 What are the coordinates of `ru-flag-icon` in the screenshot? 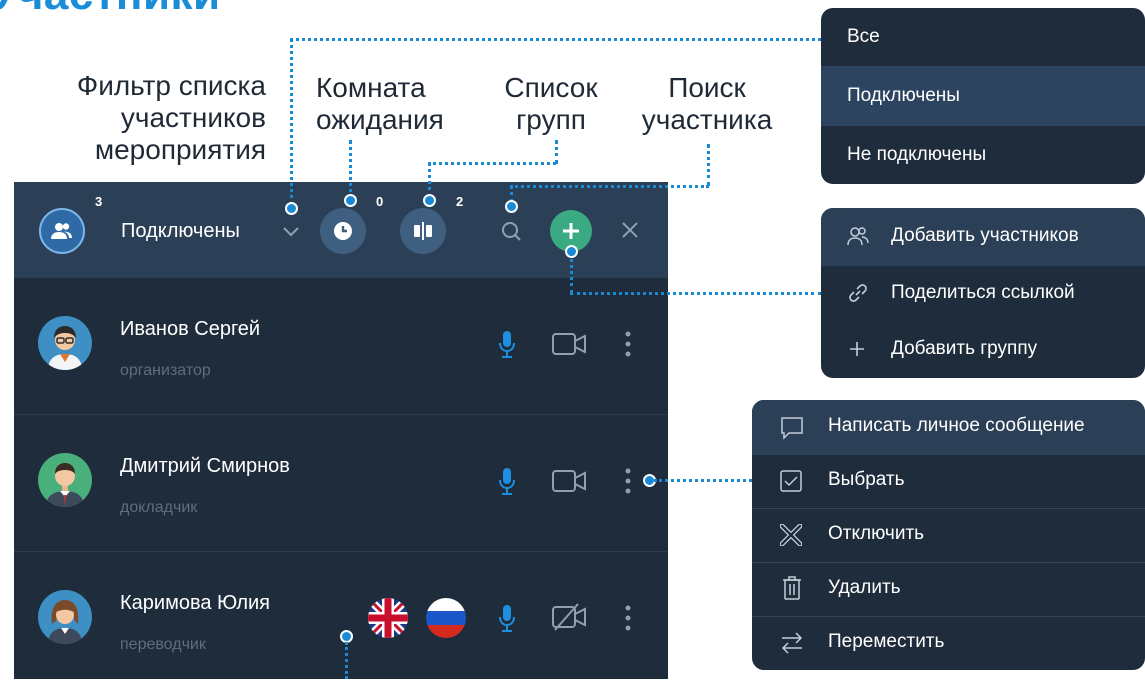 It's located at (446, 618).